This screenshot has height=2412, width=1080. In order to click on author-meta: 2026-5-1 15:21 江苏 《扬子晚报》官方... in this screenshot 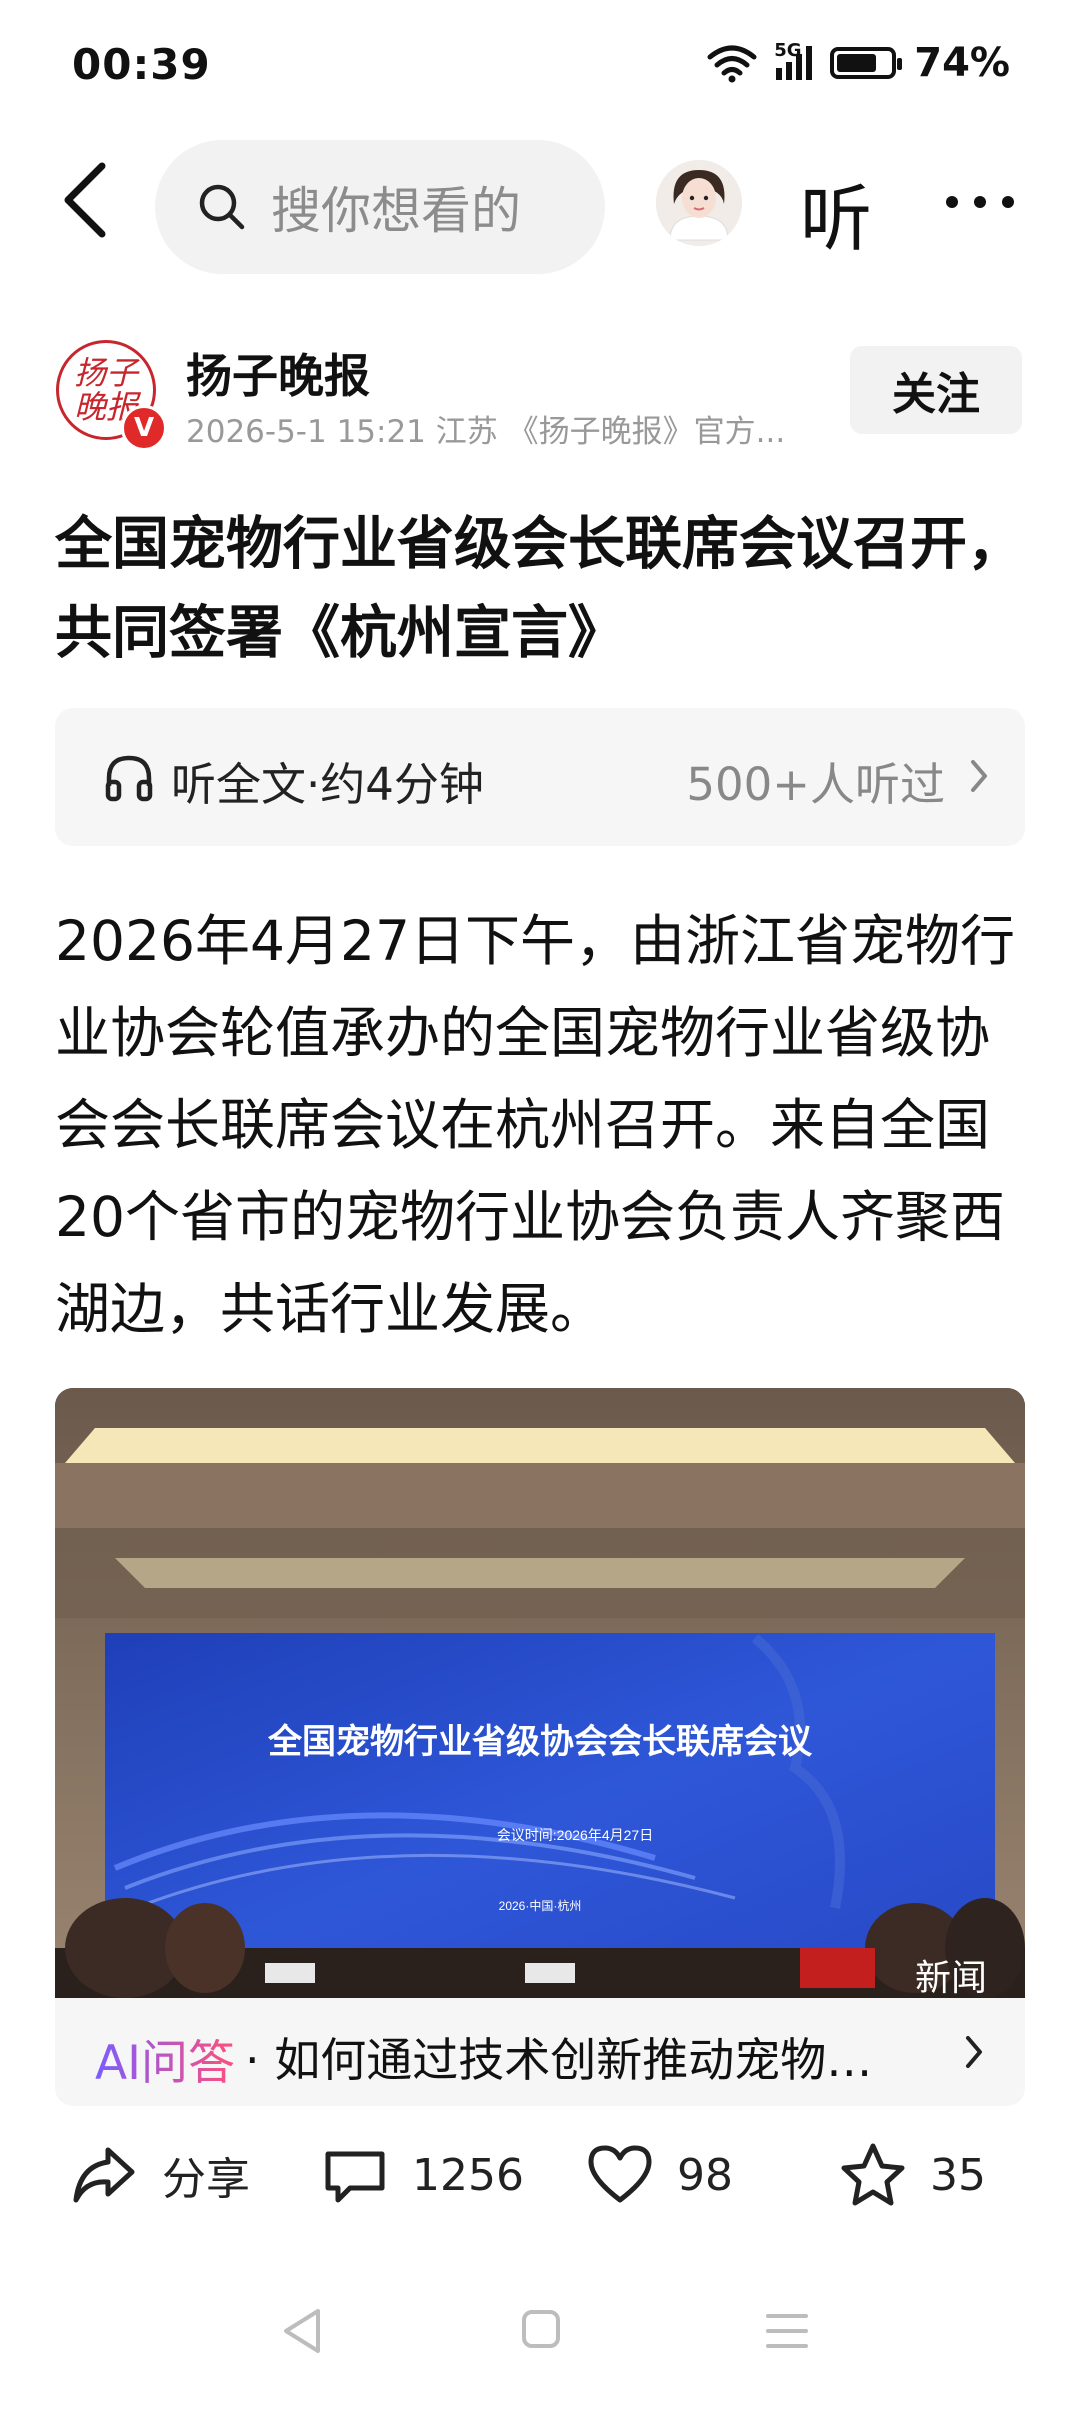, I will do `click(486, 432)`.